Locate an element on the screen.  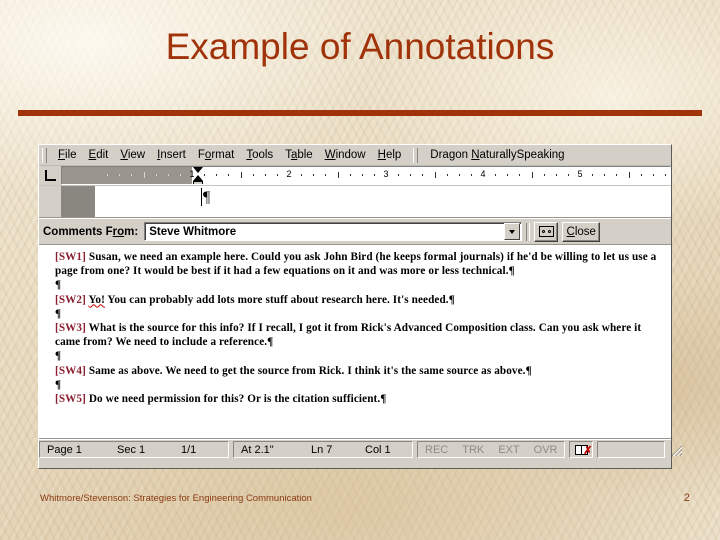
document-page-area: ¶ is located at coordinates (355, 202).